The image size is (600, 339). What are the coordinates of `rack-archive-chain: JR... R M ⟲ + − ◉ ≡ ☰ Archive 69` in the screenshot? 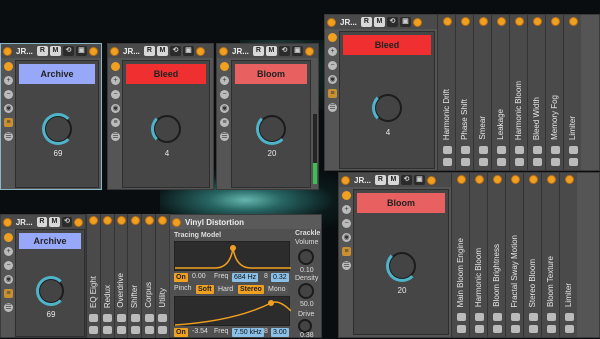 It's located at (43, 276).